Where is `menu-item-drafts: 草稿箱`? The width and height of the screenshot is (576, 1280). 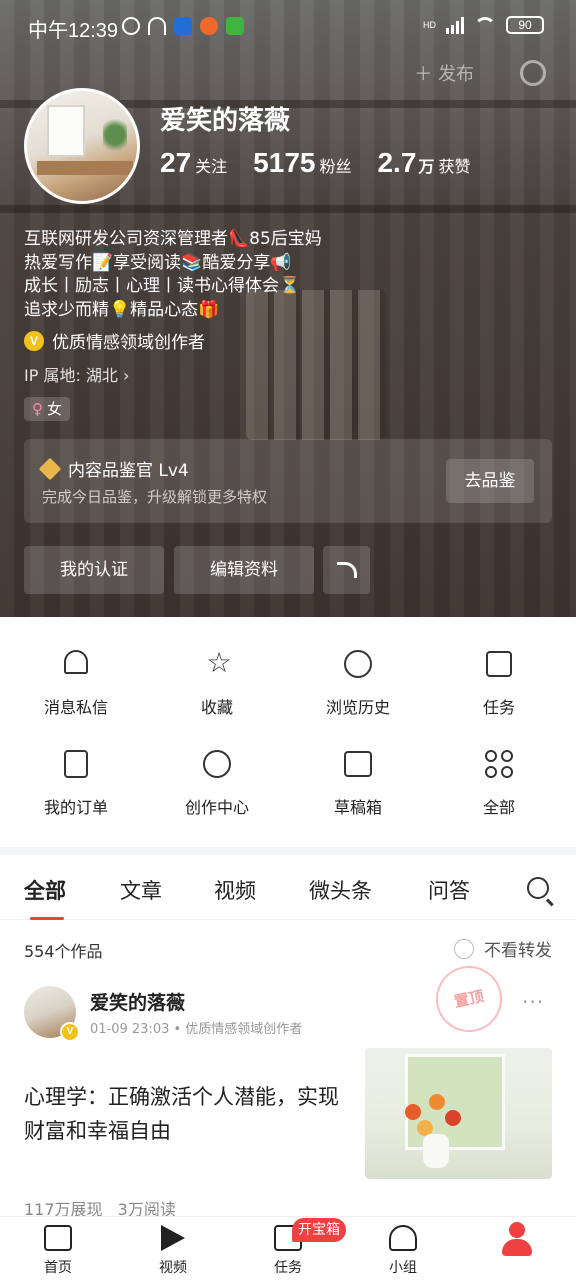 menu-item-drafts: 草稿箱 is located at coordinates (358, 717).